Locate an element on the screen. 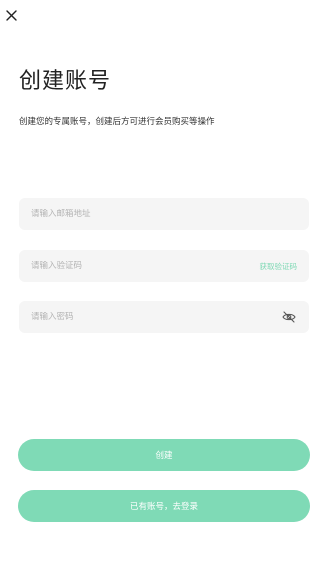 The image size is (320, 569). password-visibility-toggle is located at coordinates (289, 317).